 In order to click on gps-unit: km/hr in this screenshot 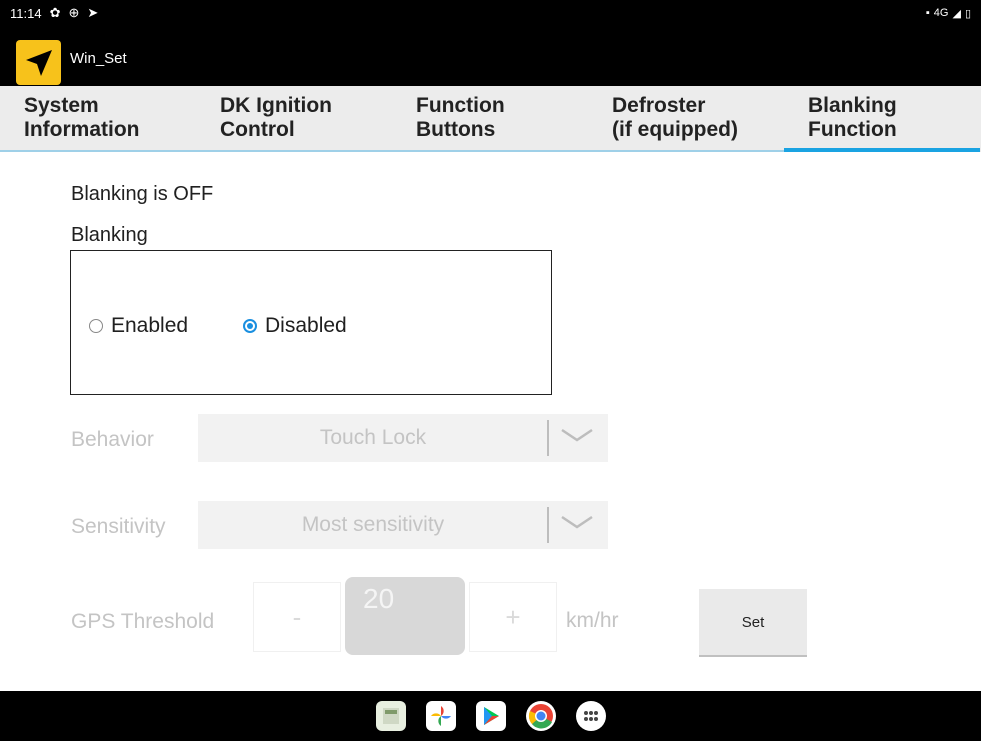, I will do `click(592, 620)`.